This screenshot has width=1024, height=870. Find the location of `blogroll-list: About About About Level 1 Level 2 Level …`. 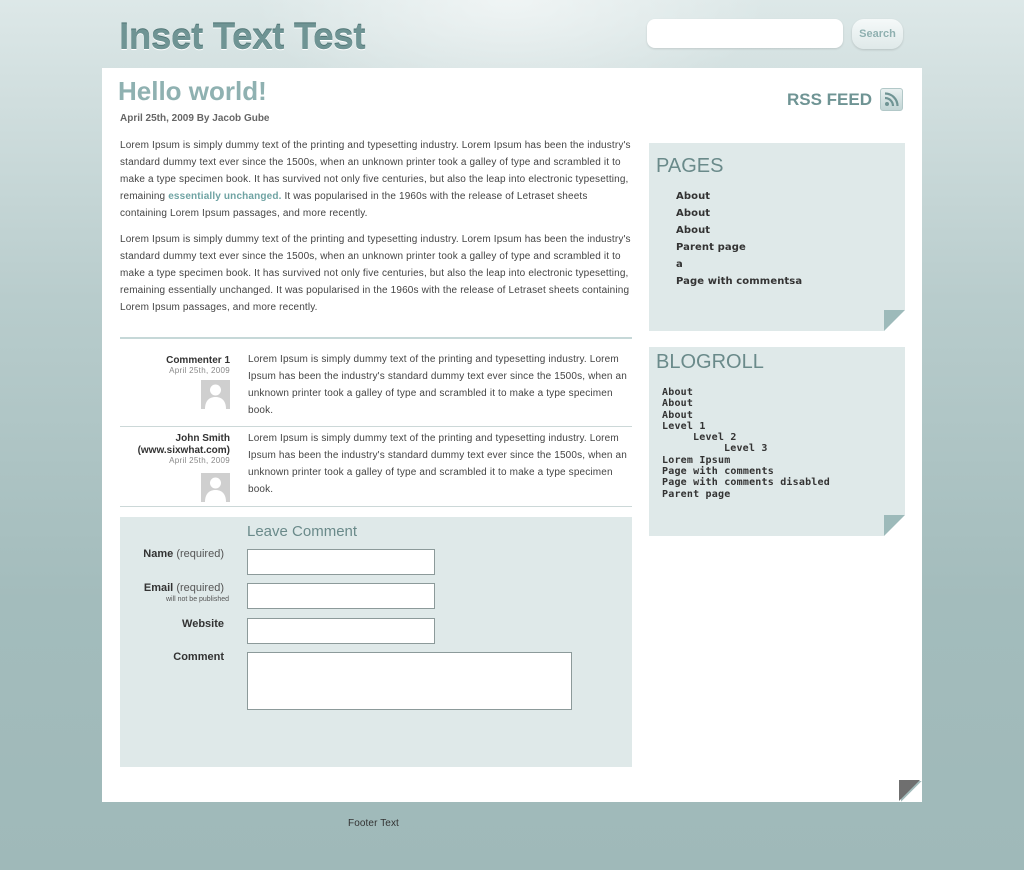

blogroll-list: About About About Level 1 Level 2 Level … is located at coordinates (746, 443).